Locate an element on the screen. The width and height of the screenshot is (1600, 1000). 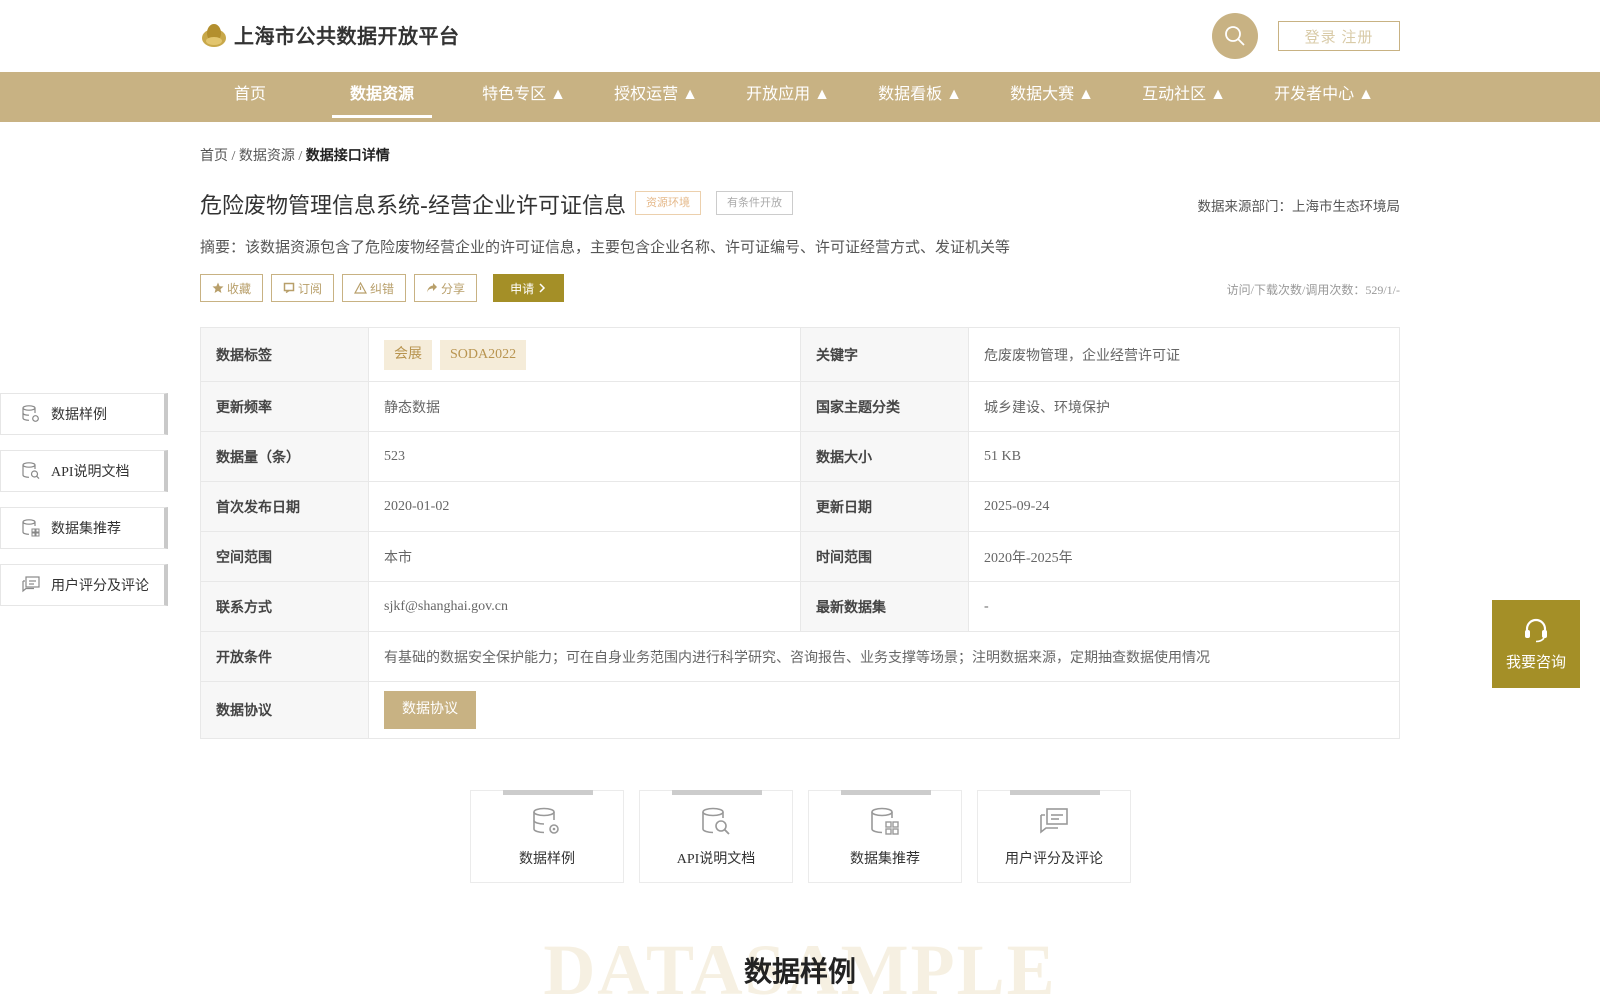
space-range-label: 空间范围 is located at coordinates (284, 556).